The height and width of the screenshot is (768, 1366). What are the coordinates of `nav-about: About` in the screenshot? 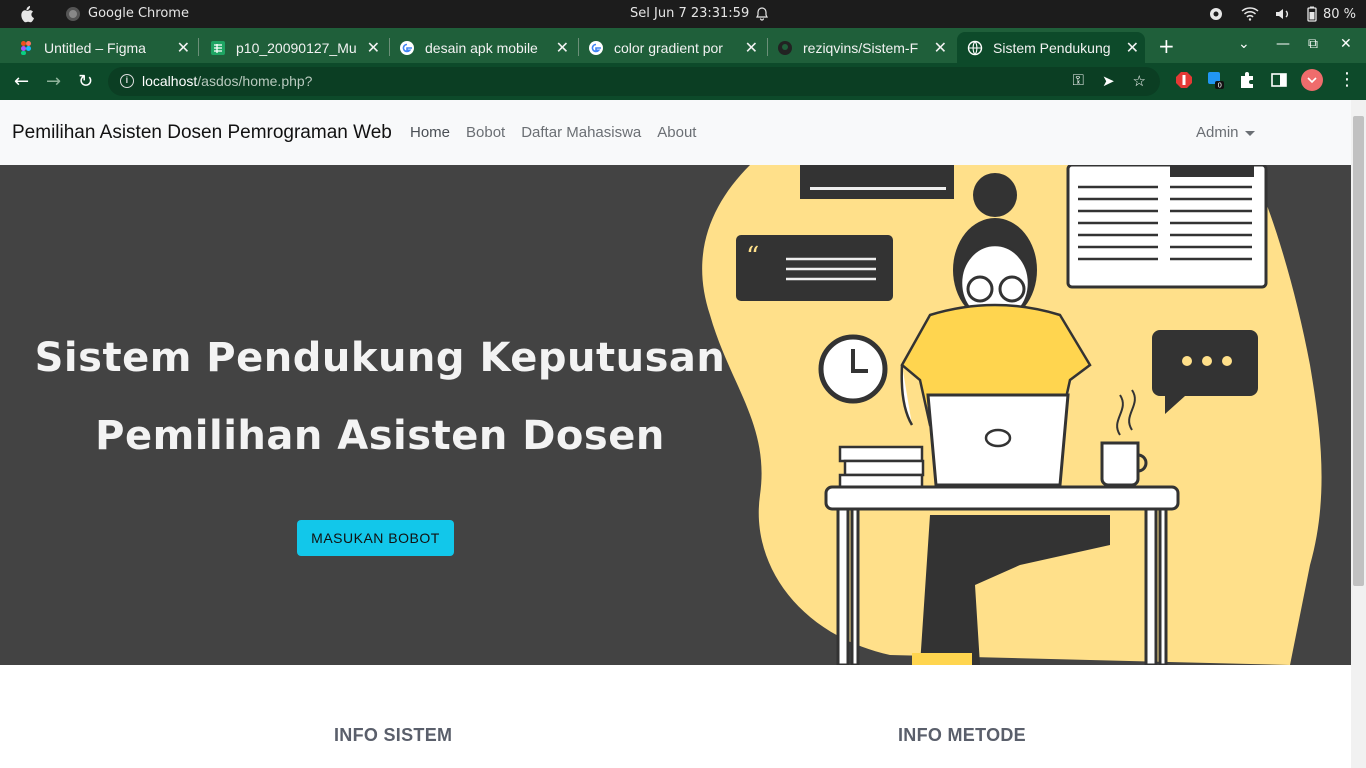 It's located at (676, 132).